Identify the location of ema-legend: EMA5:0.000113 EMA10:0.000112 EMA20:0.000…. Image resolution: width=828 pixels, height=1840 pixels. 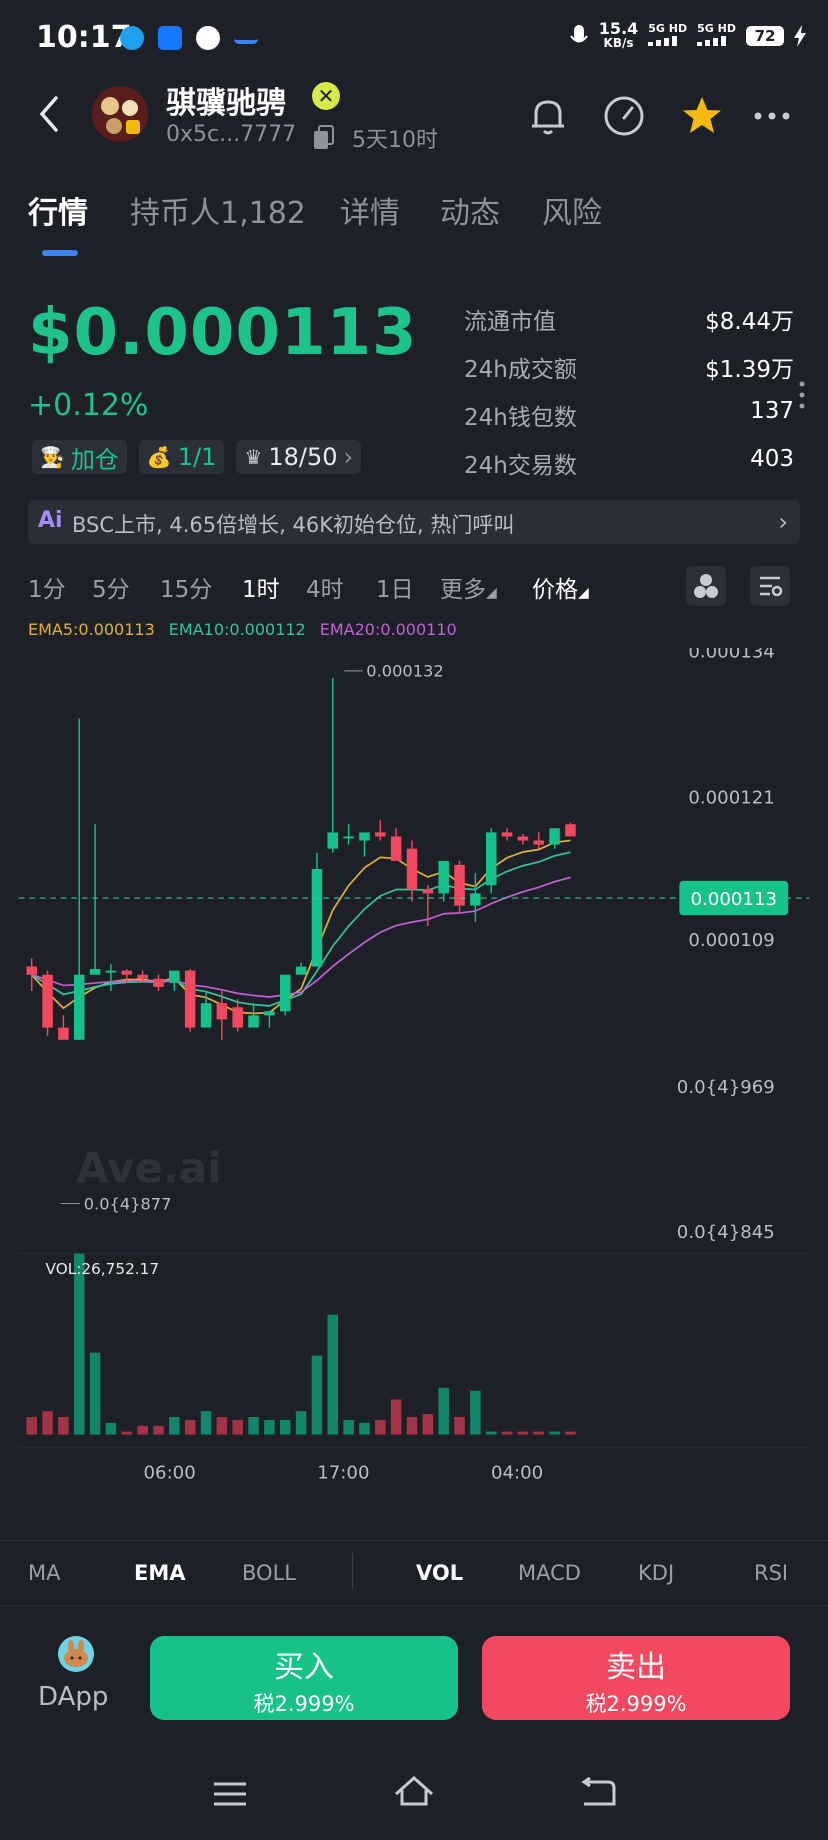
(242, 629).